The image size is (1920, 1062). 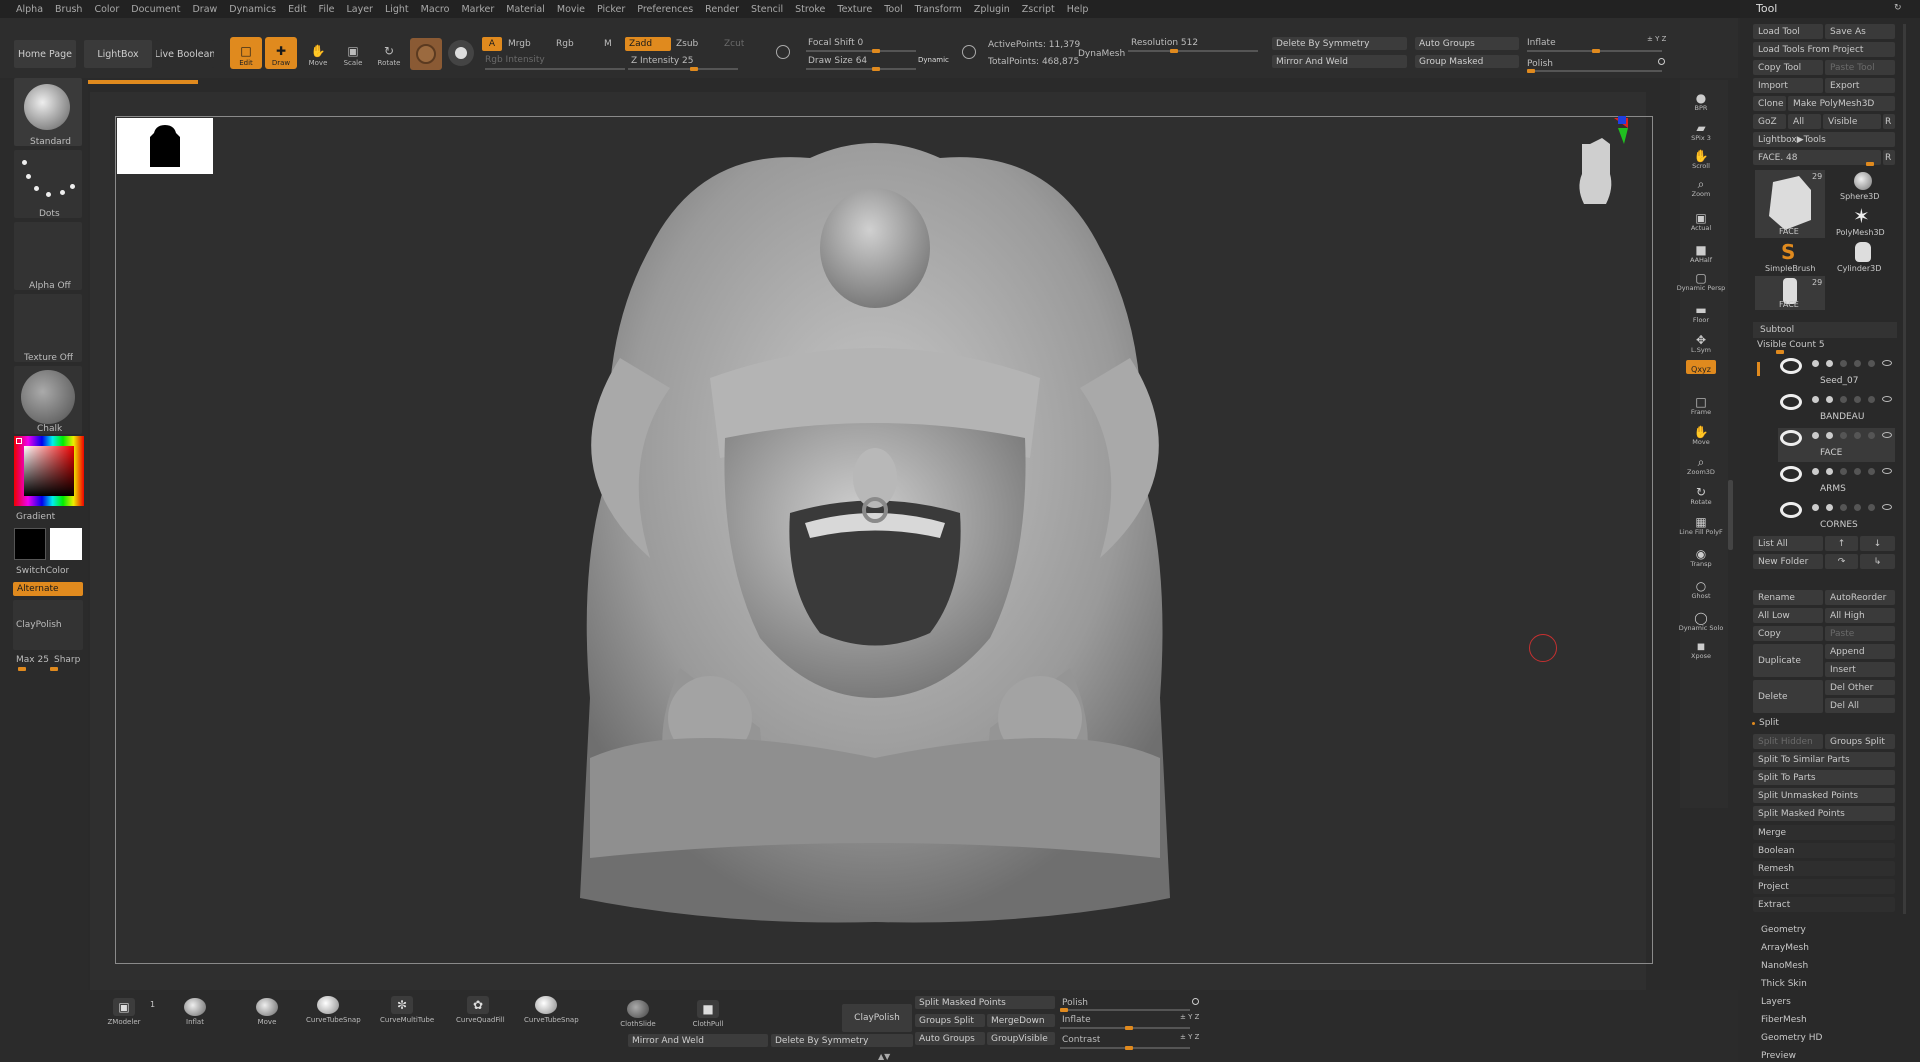 What do you see at coordinates (1601, 162) in the screenshot?
I see `orientation-axis-icon` at bounding box center [1601, 162].